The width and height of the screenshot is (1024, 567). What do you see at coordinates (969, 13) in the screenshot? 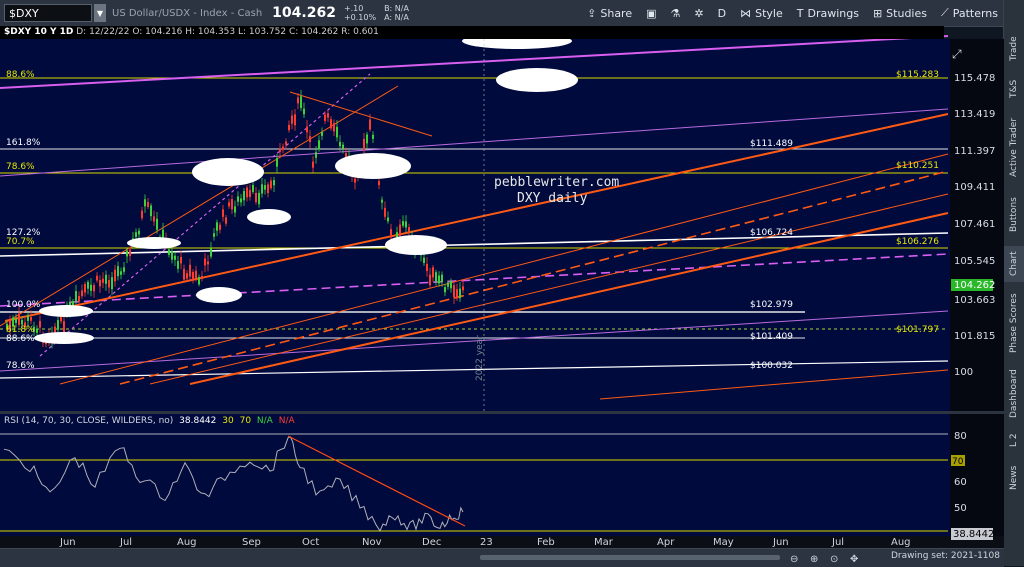
I see `patterns-button: ⟋ Patterns` at bounding box center [969, 13].